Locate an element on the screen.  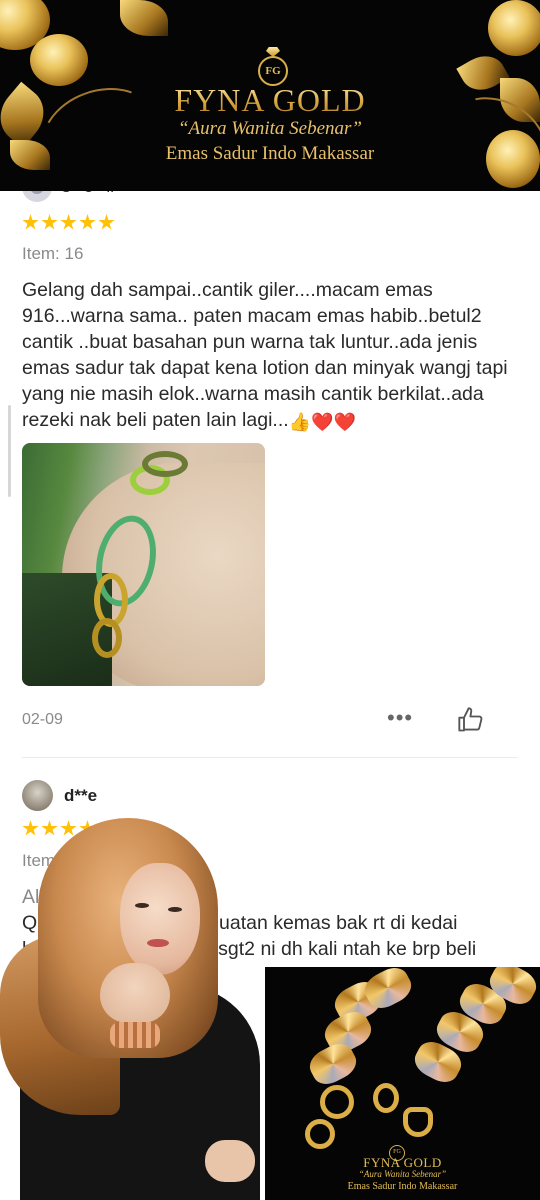
brand-subtitle: Emas Sadur Indo Makassar is located at coordinates (270, 153).